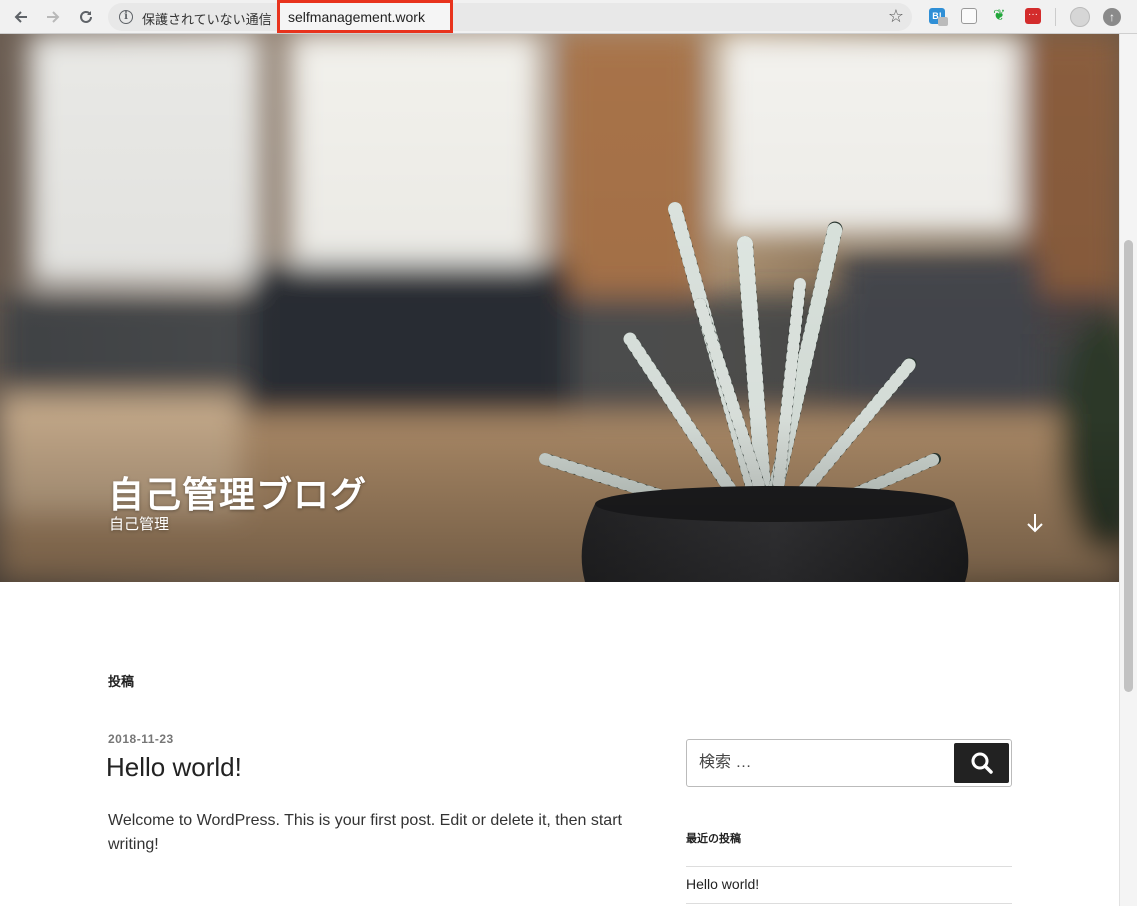 This screenshot has height=906, width=1137. I want to click on search-form, so click(849, 763).